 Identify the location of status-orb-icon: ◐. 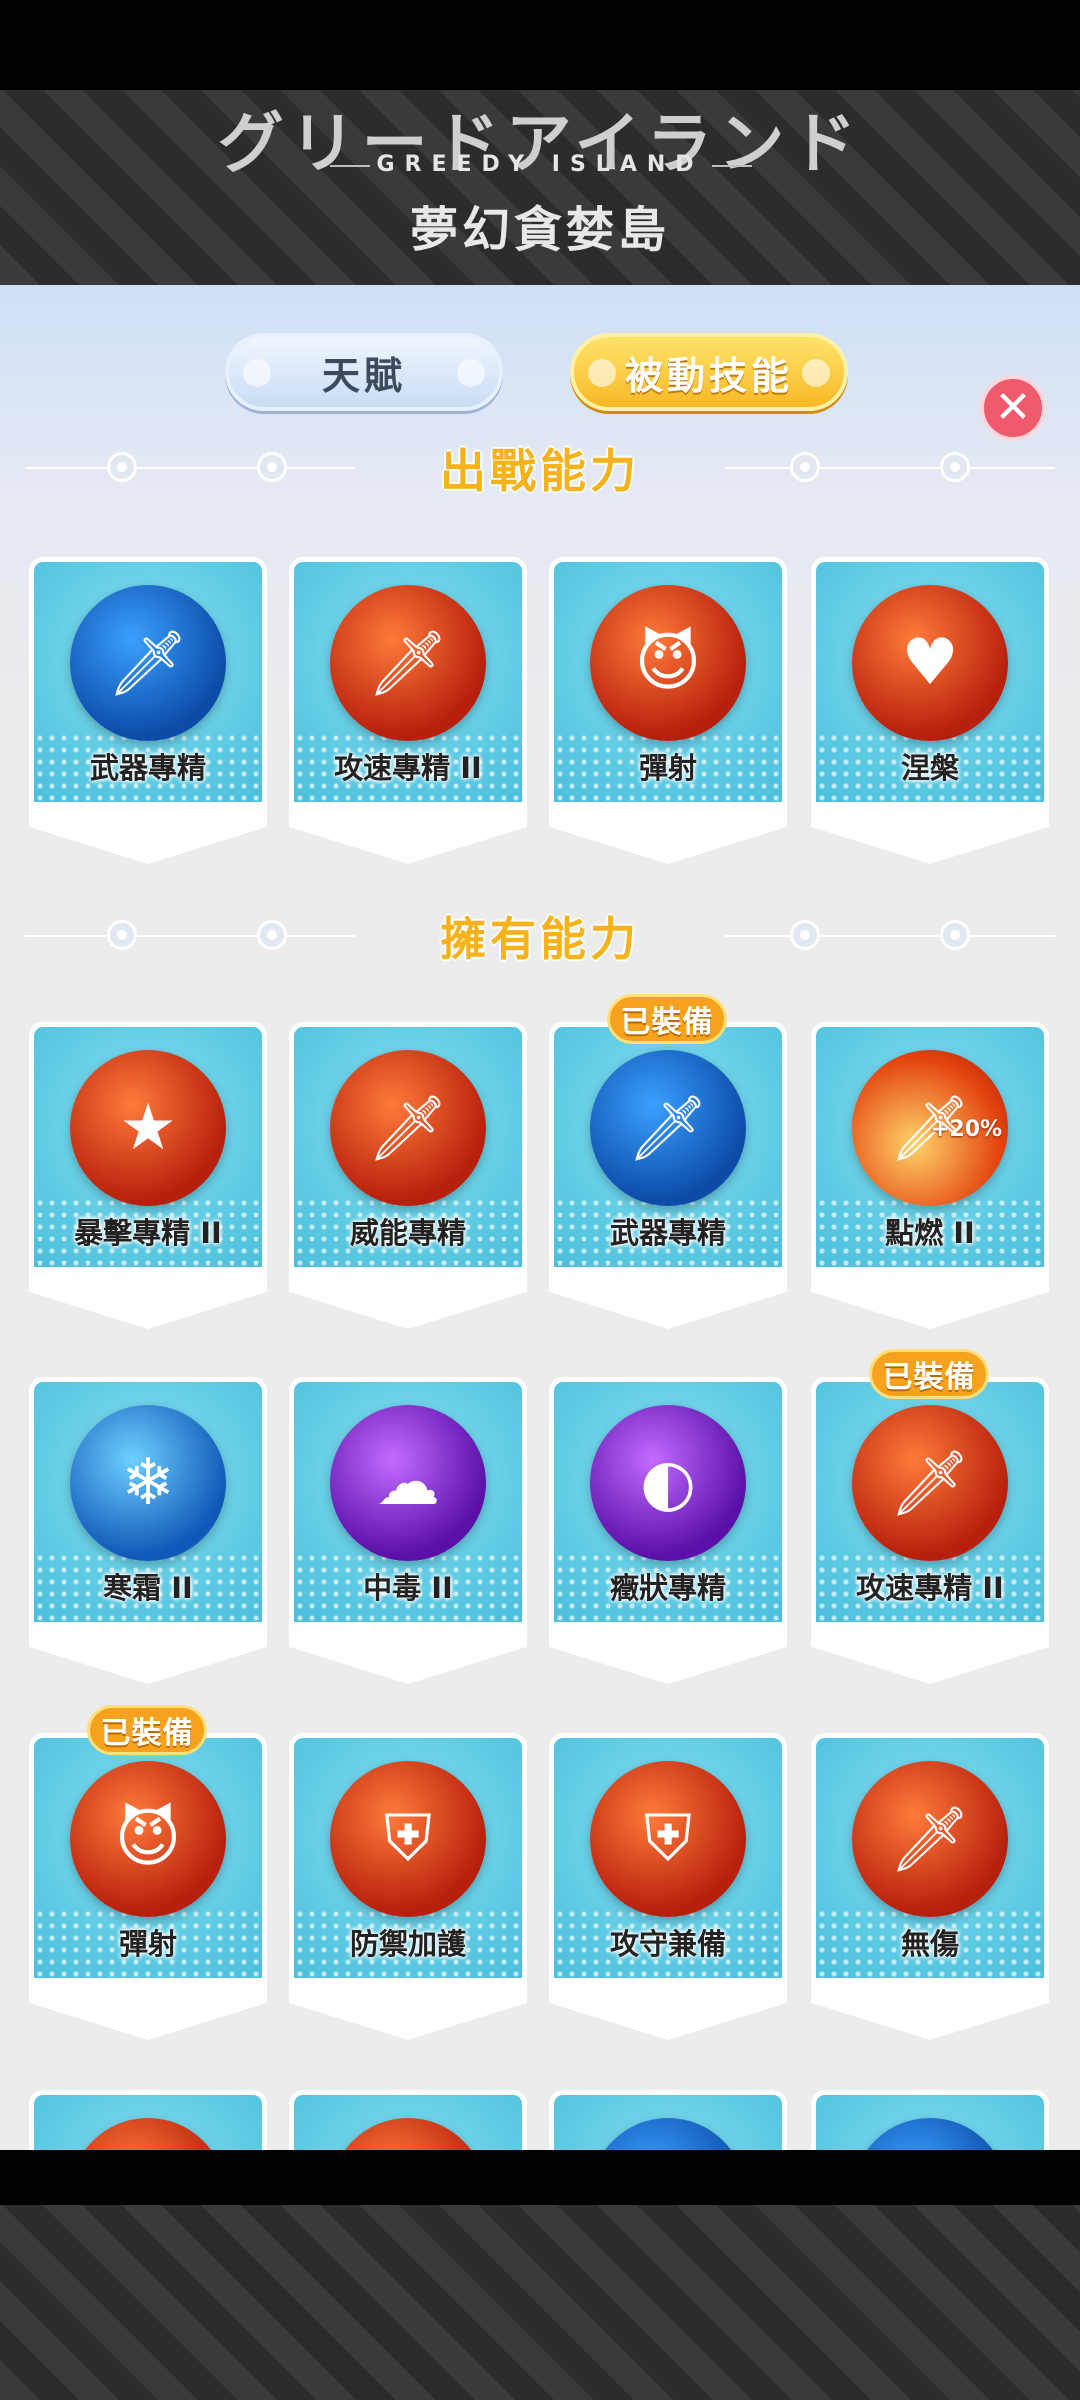
(668, 1483).